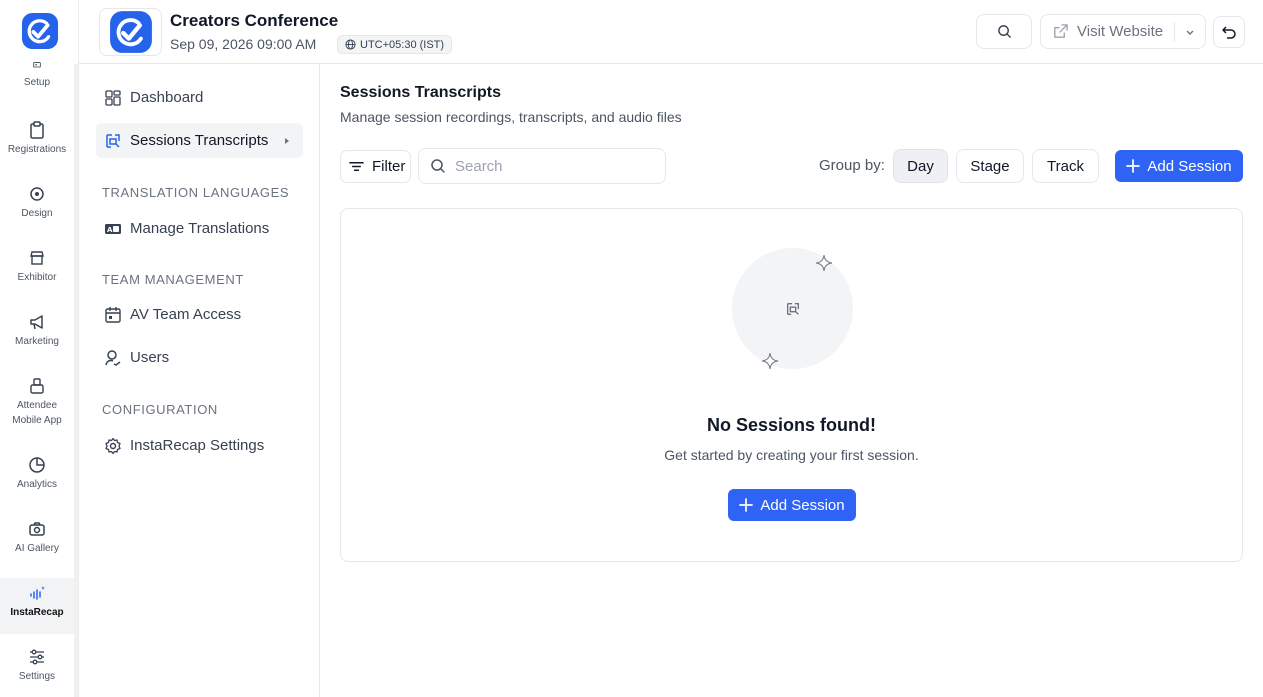  What do you see at coordinates (110, 230) in the screenshot?
I see `svg-text: A` at bounding box center [110, 230].